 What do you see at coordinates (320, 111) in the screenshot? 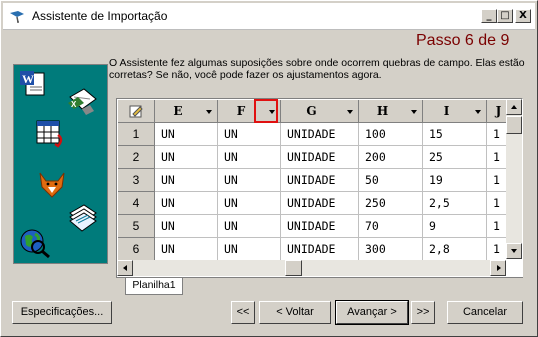
I see `column-header-g: G` at bounding box center [320, 111].